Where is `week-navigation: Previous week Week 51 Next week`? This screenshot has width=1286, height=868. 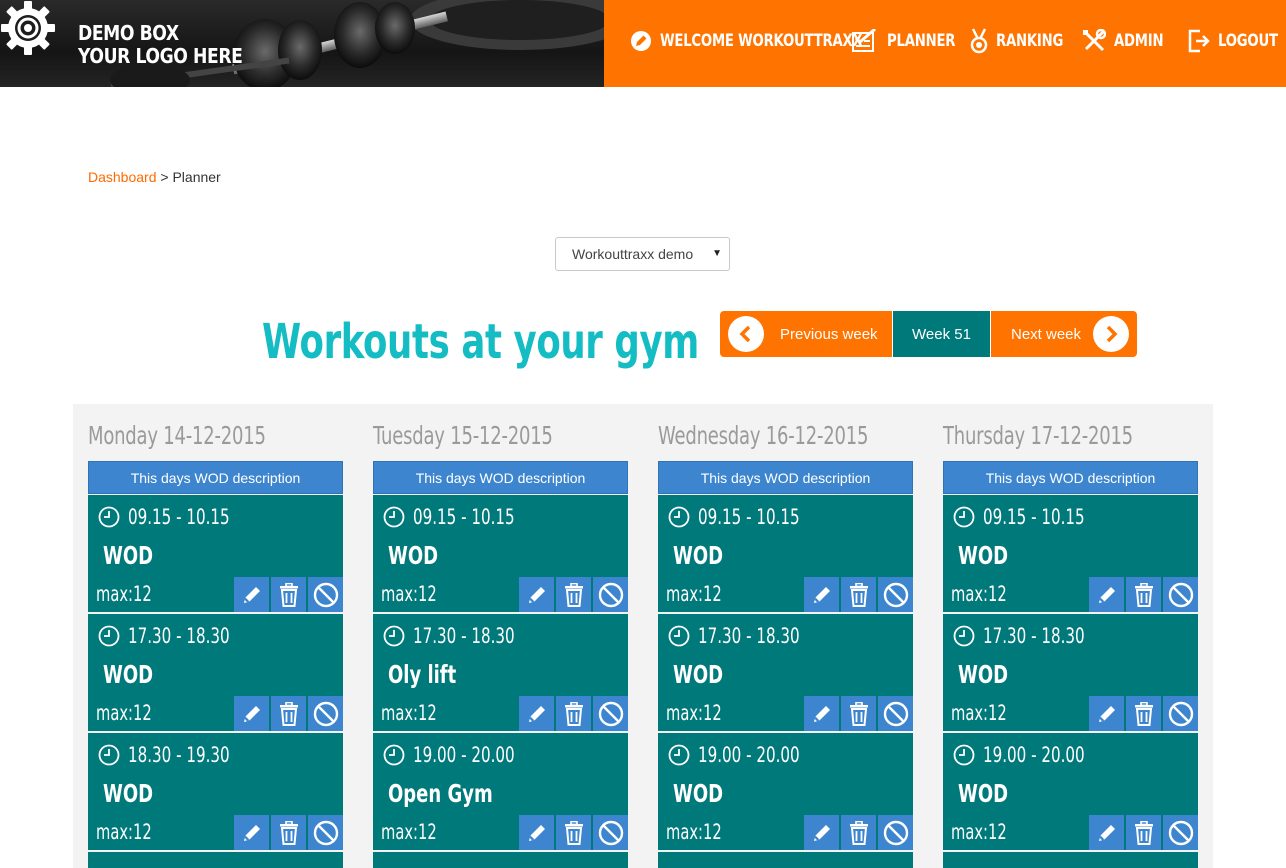
week-navigation: Previous week Week 51 Next week is located at coordinates (928, 334).